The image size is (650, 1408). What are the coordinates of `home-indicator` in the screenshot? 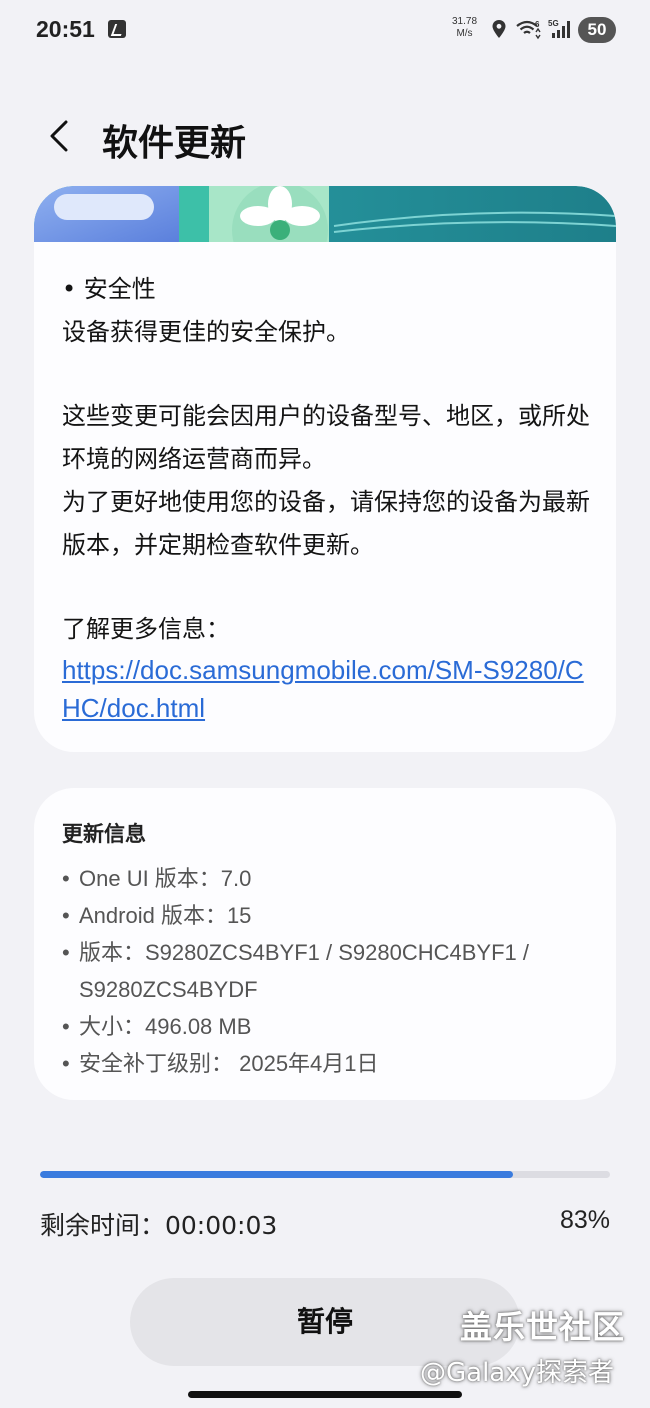 It's located at (325, 1394).